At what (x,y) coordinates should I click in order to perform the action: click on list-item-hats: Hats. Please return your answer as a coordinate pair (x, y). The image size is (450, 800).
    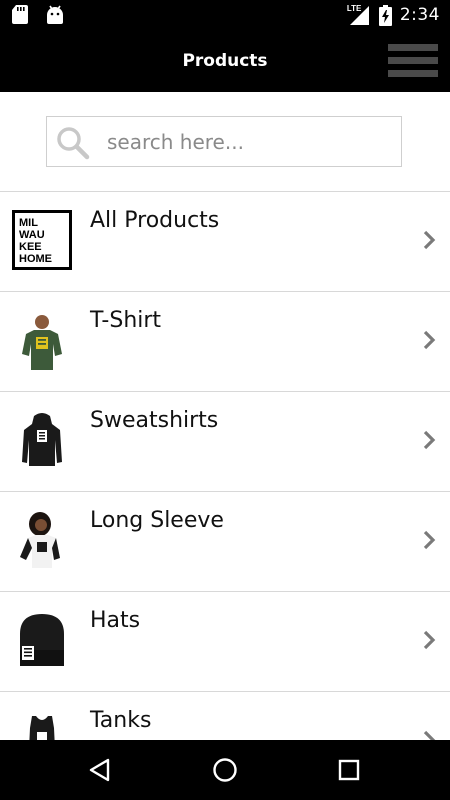
    Looking at the image, I should click on (225, 641).